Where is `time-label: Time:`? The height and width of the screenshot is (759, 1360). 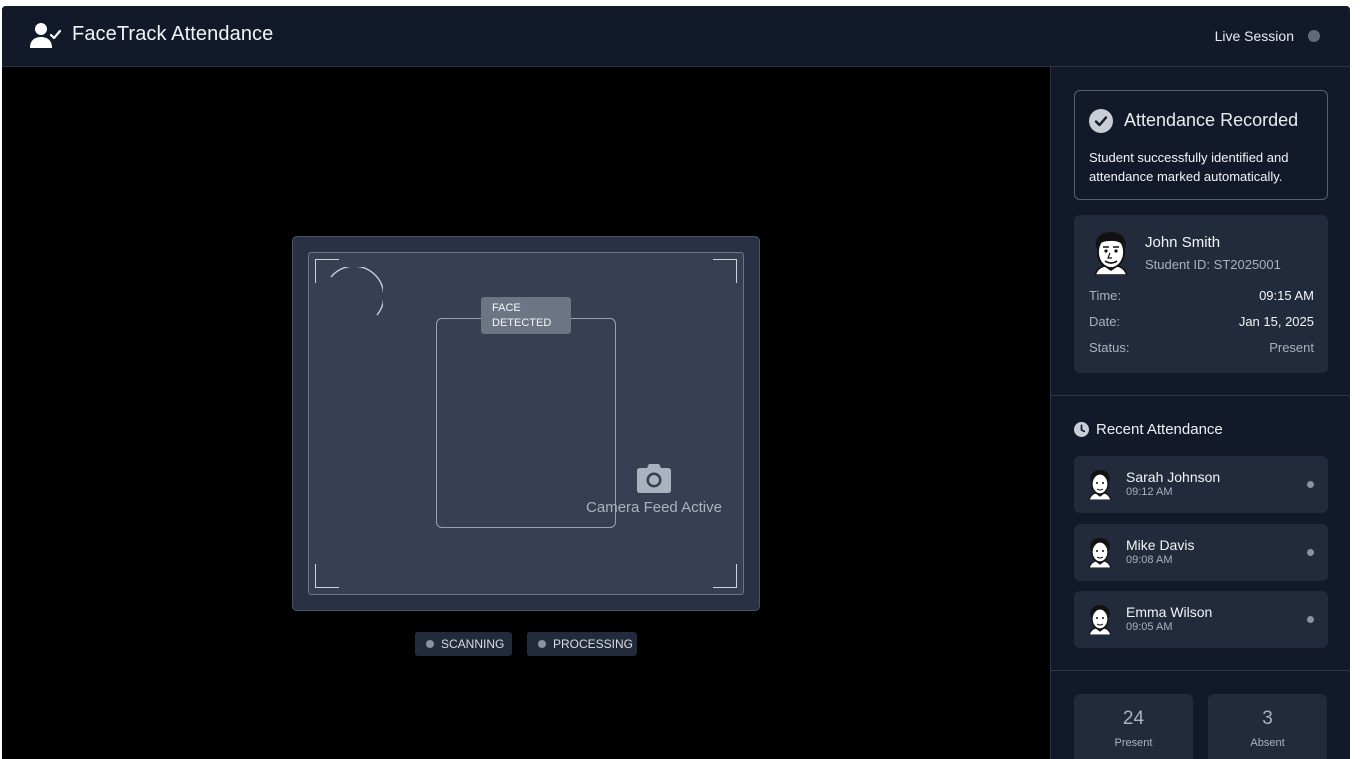 time-label: Time: is located at coordinates (1105, 295).